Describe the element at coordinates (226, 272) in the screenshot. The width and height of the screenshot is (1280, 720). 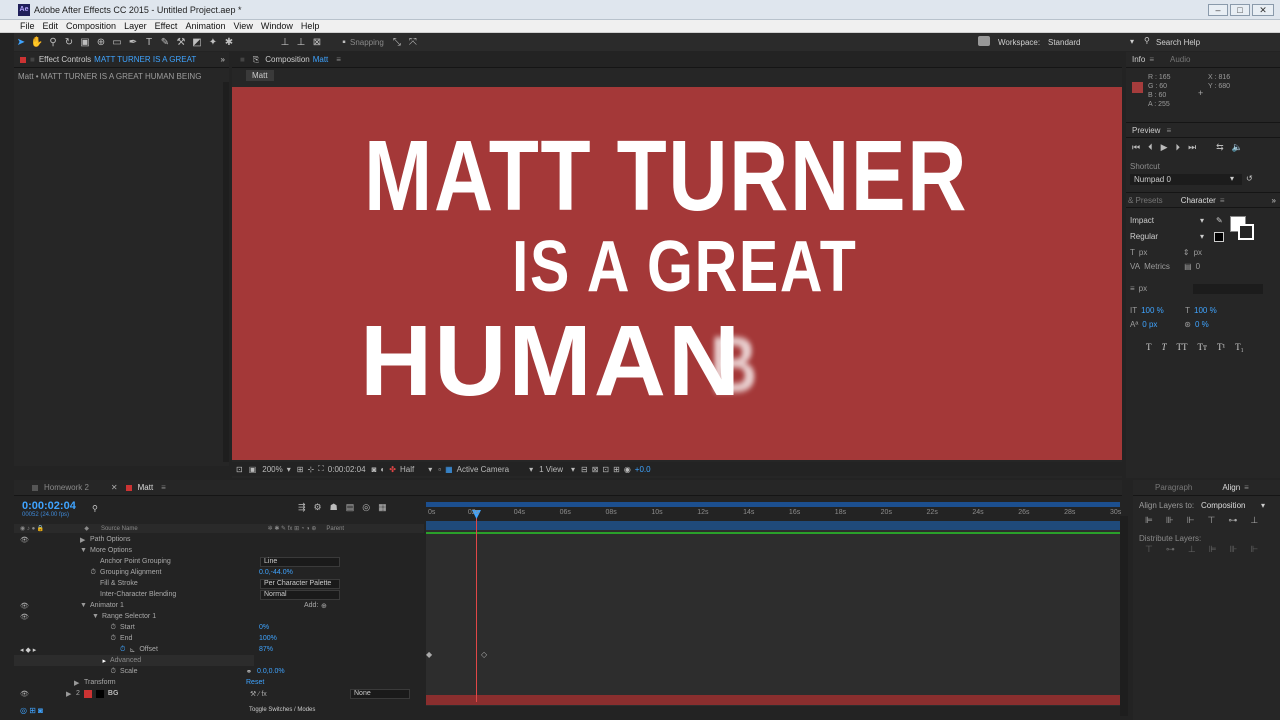
I see `scrollbar` at that location.